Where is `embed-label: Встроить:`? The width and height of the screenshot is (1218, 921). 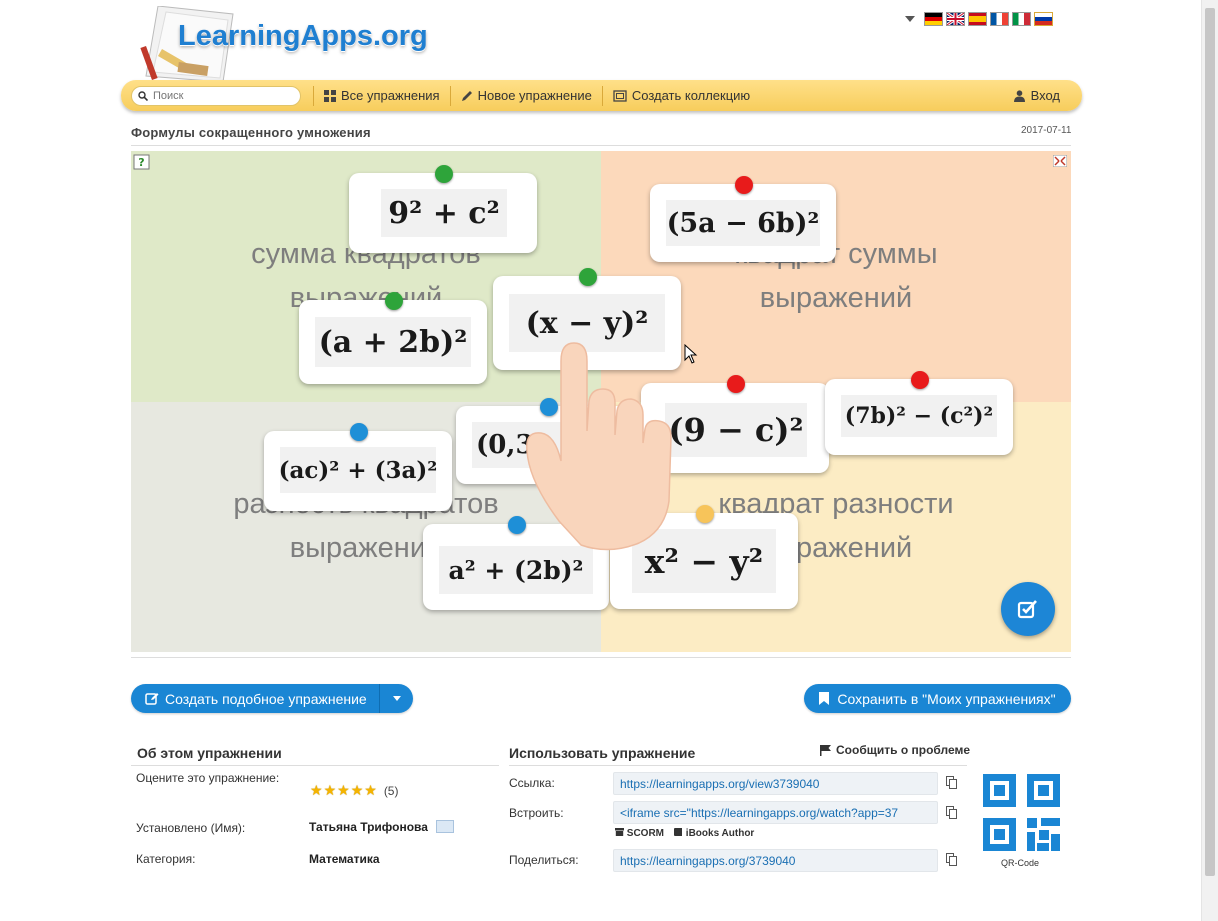
embed-label: Встроить: is located at coordinates (536, 813).